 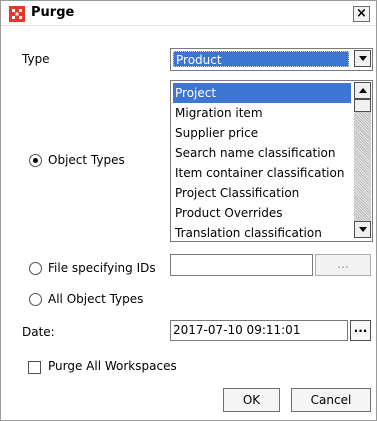 What do you see at coordinates (102, 268) in the screenshot?
I see `file-ids-label: File specifying IDs` at bounding box center [102, 268].